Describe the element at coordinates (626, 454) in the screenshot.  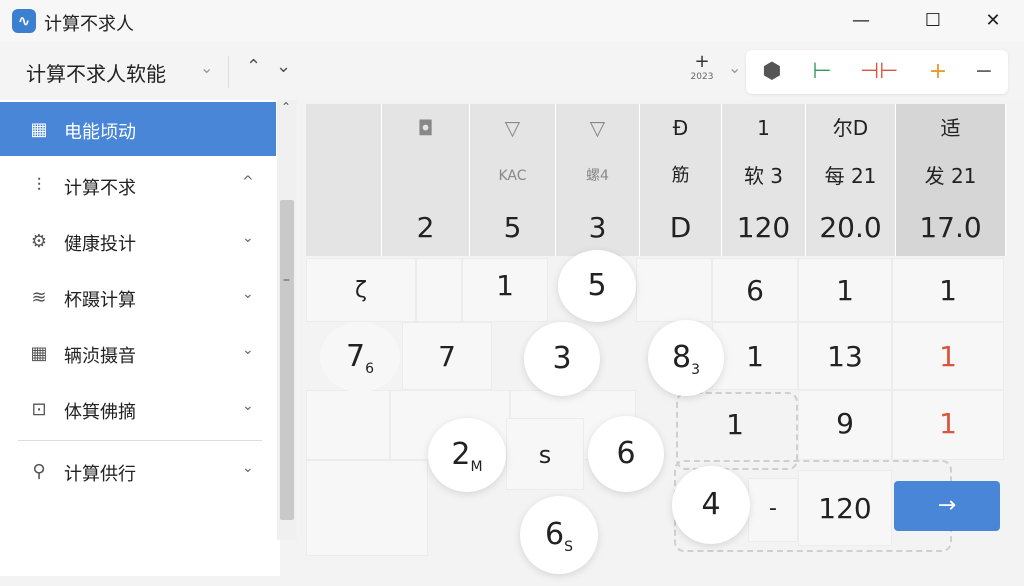
I see `bubble-6: 6` at that location.